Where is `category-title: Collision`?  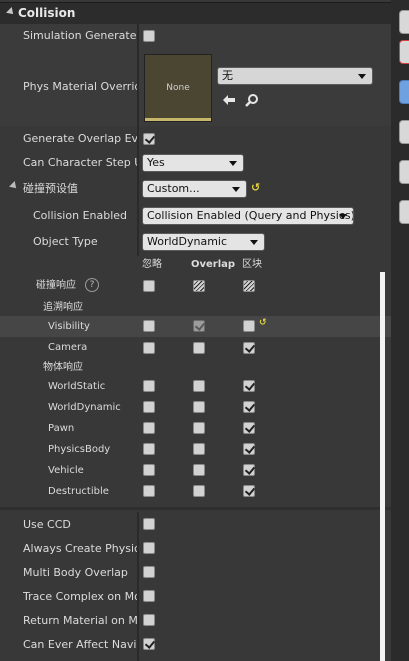 category-title: Collision is located at coordinates (47, 13).